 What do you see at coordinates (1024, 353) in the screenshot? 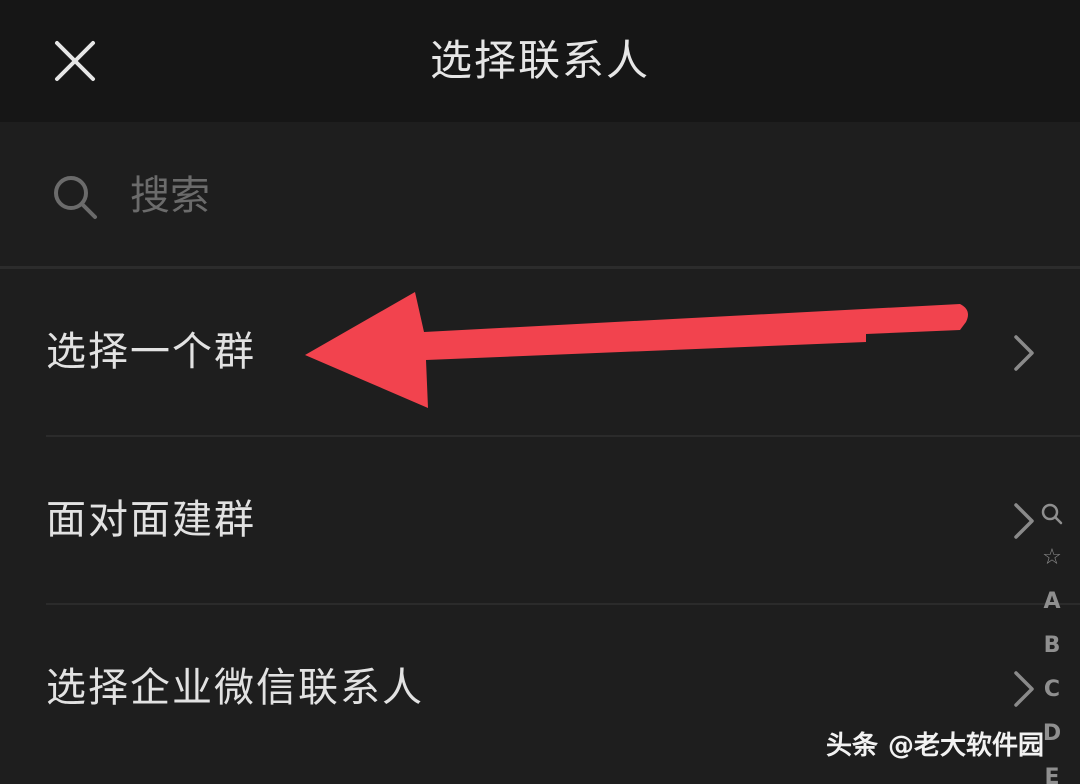
I see `chevron-right-icon` at bounding box center [1024, 353].